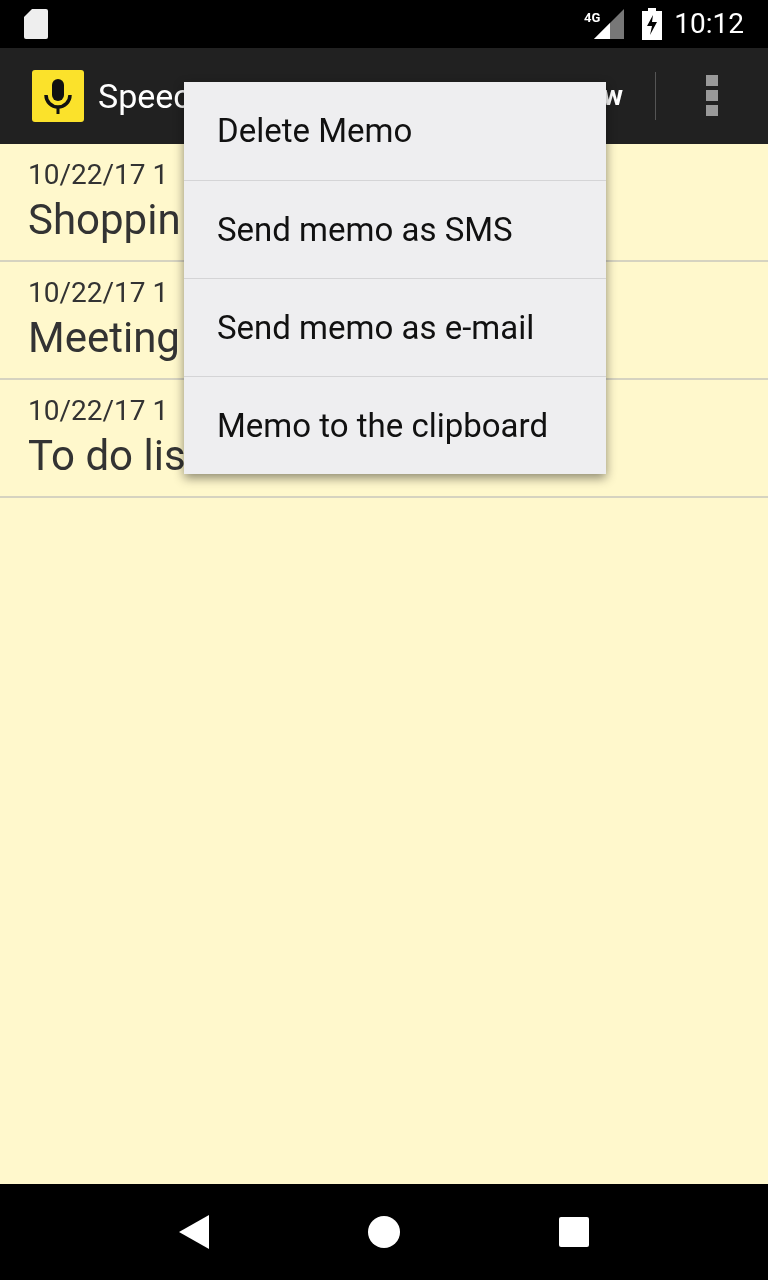 Image resolution: width=768 pixels, height=1280 pixels. I want to click on memo-title: Shoppin, so click(104, 220).